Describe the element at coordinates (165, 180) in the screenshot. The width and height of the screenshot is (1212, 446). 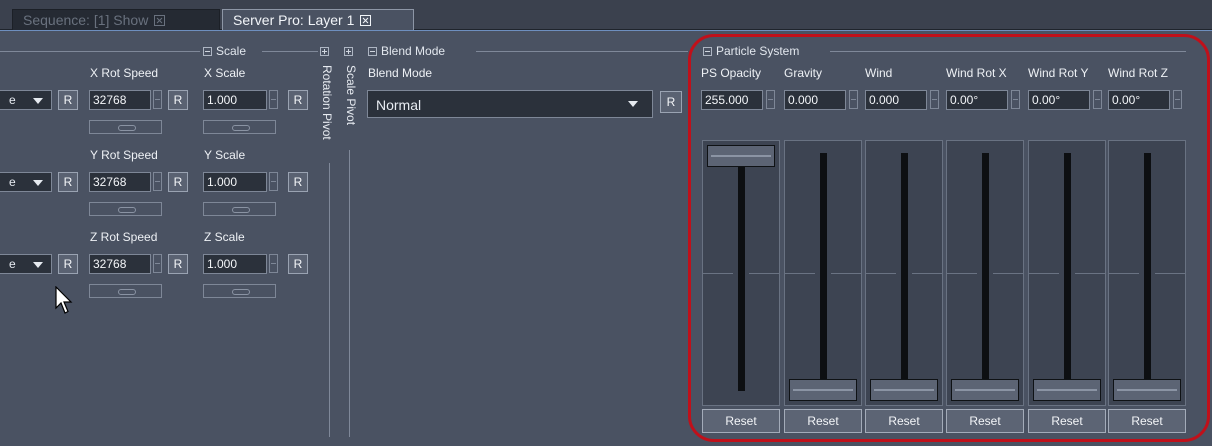
I see `scale-row-y: Y Rot Speed Y Scale e R 32768 R 1.000 R` at that location.